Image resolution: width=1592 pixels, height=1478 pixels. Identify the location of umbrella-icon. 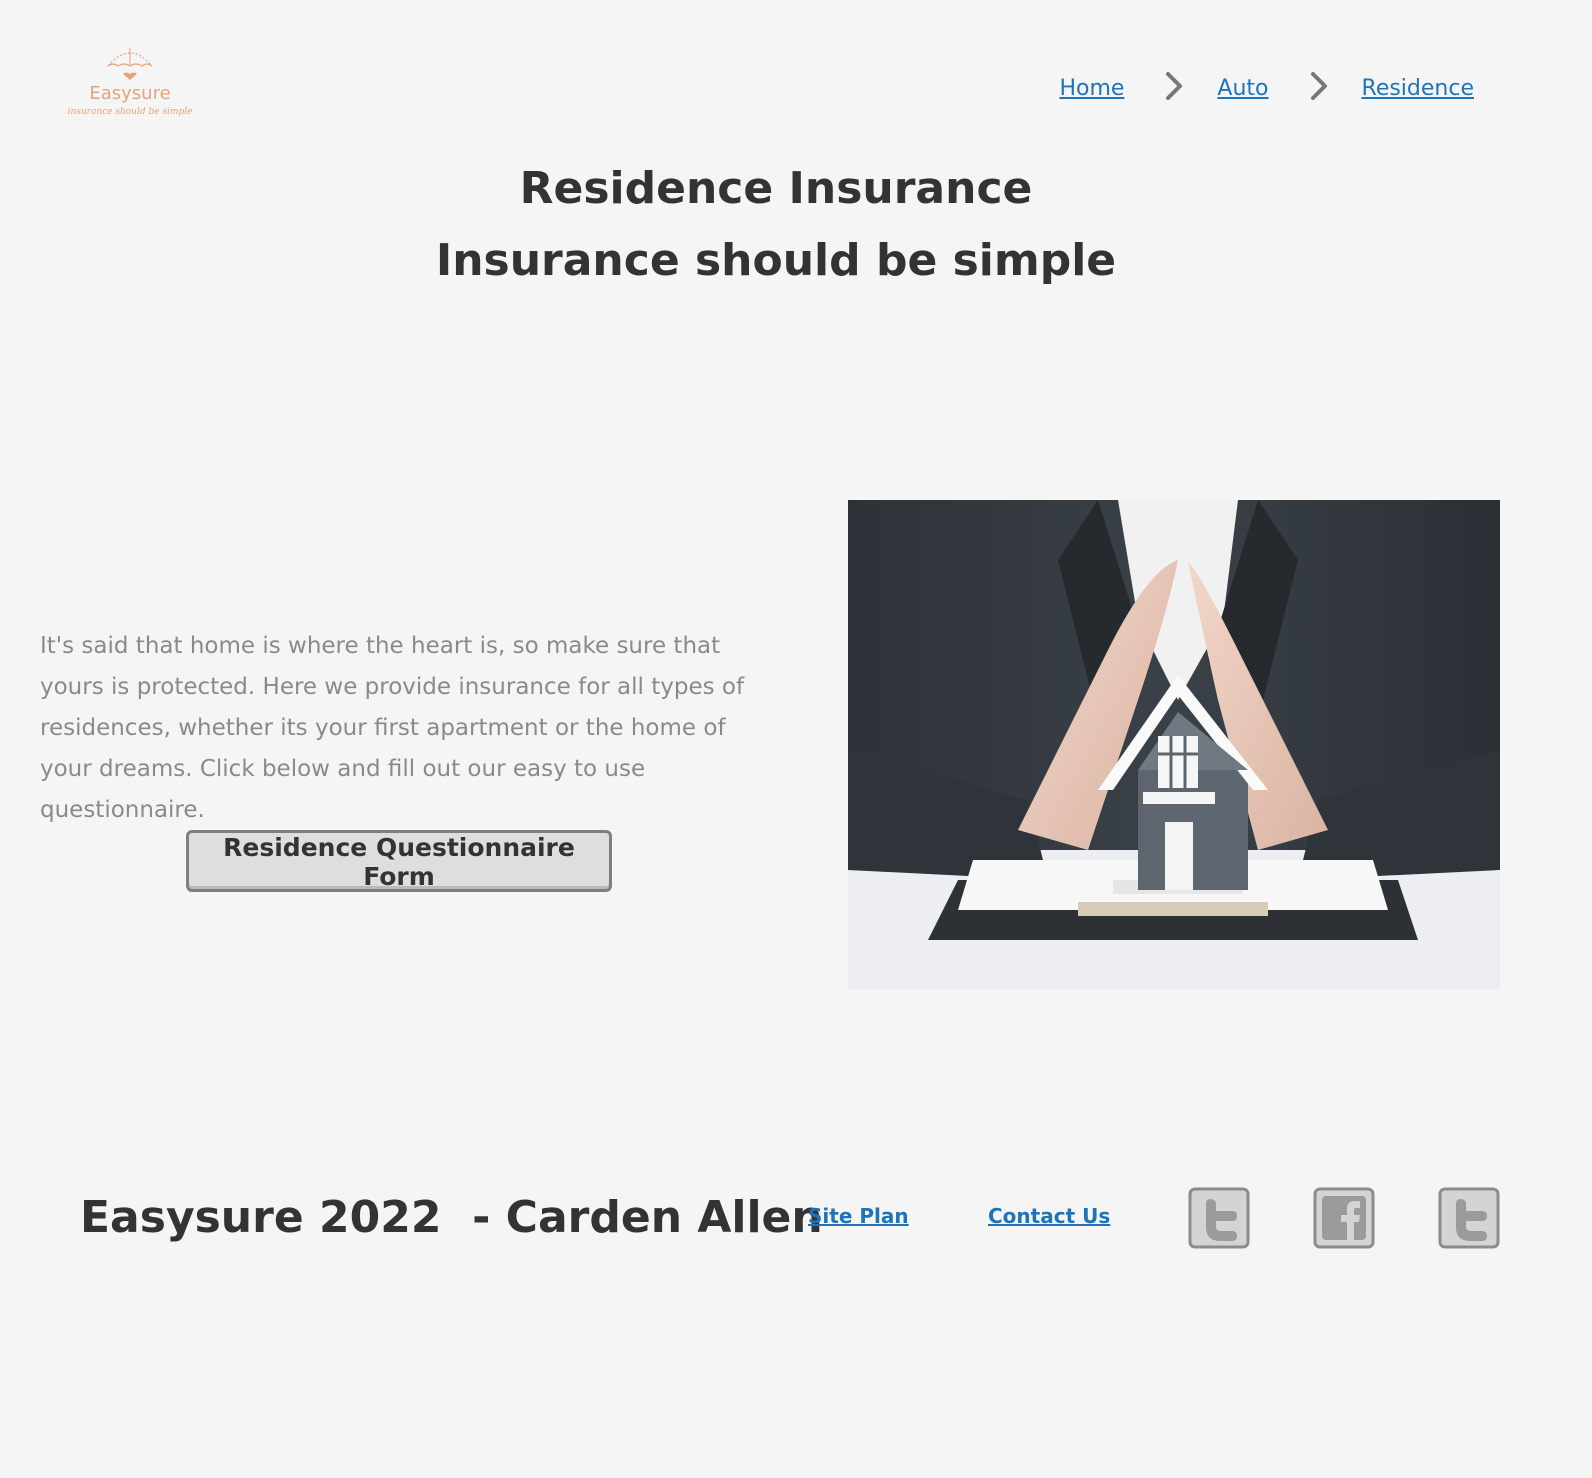
(130, 64).